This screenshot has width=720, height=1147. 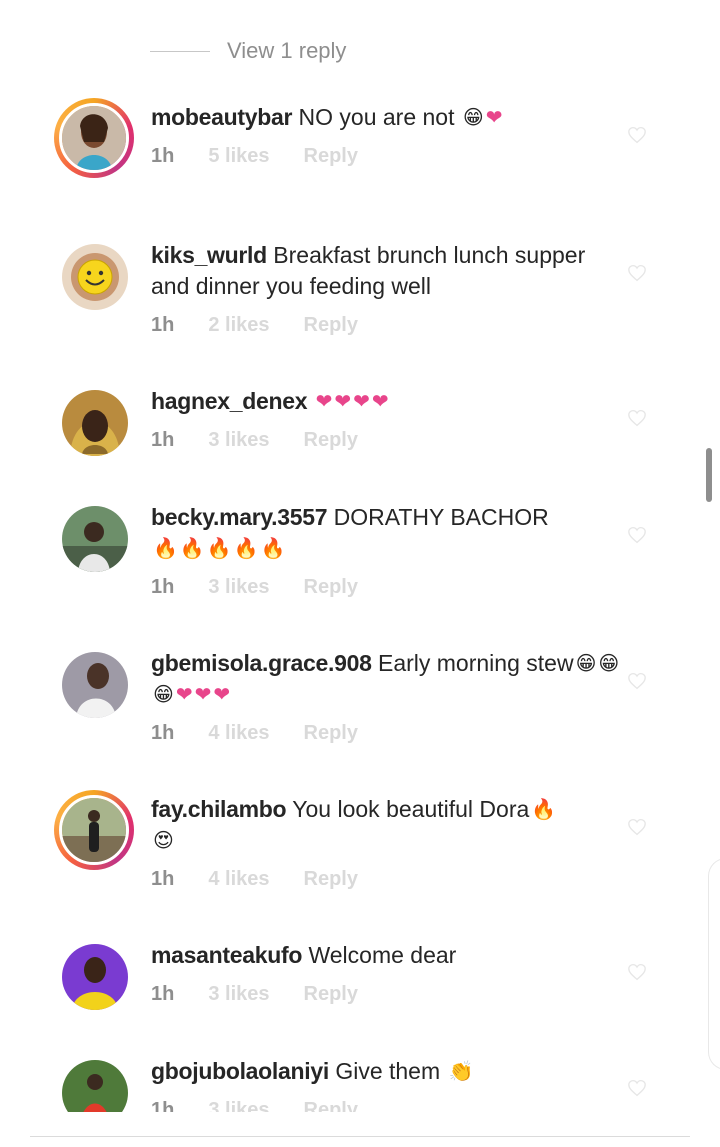 I want to click on comment-body: hagnex_denex ❤ ❤ ❤ ❤, so click(x=386, y=401).